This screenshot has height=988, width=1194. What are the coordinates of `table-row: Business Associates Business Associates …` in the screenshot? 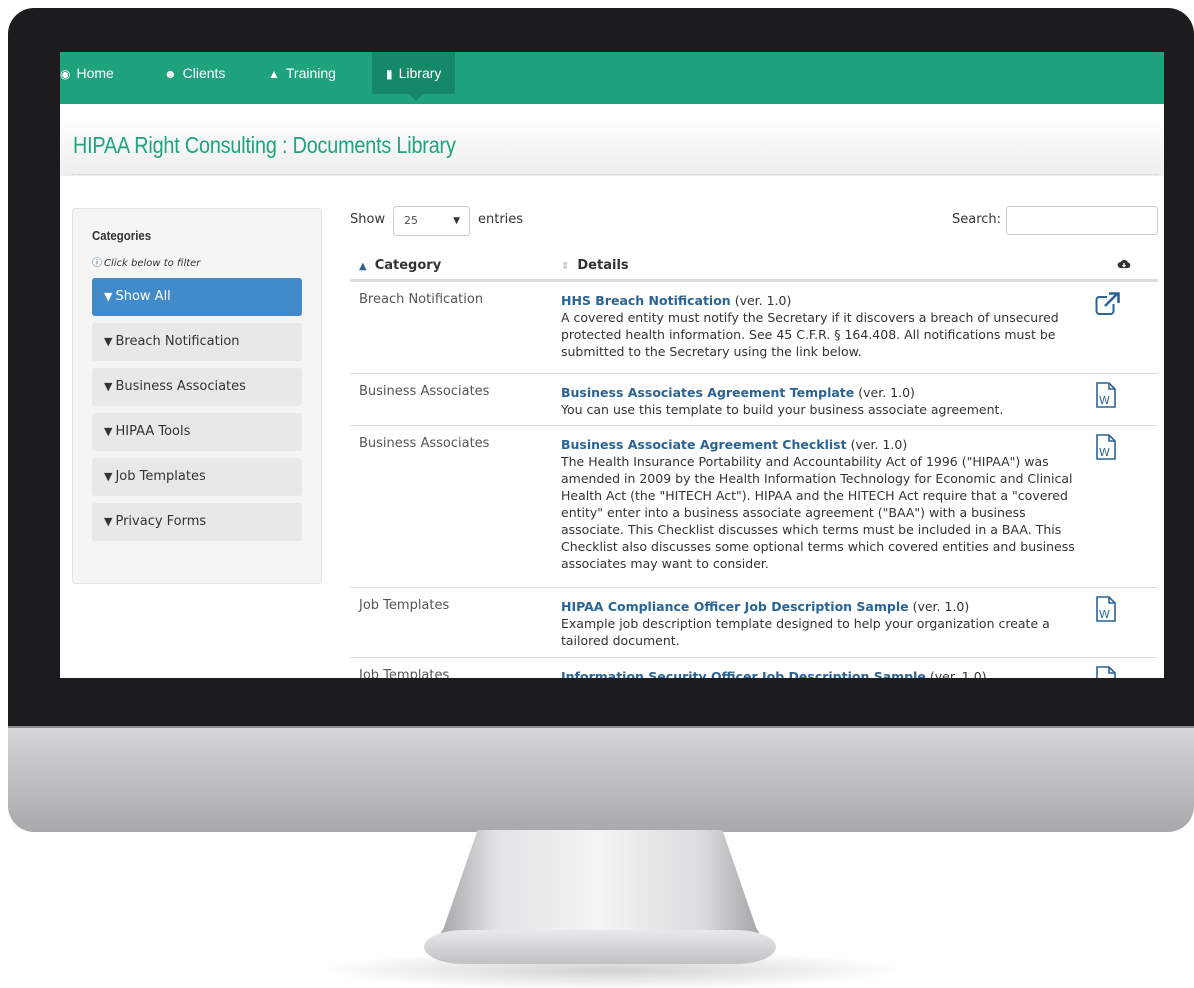 It's located at (754, 399).